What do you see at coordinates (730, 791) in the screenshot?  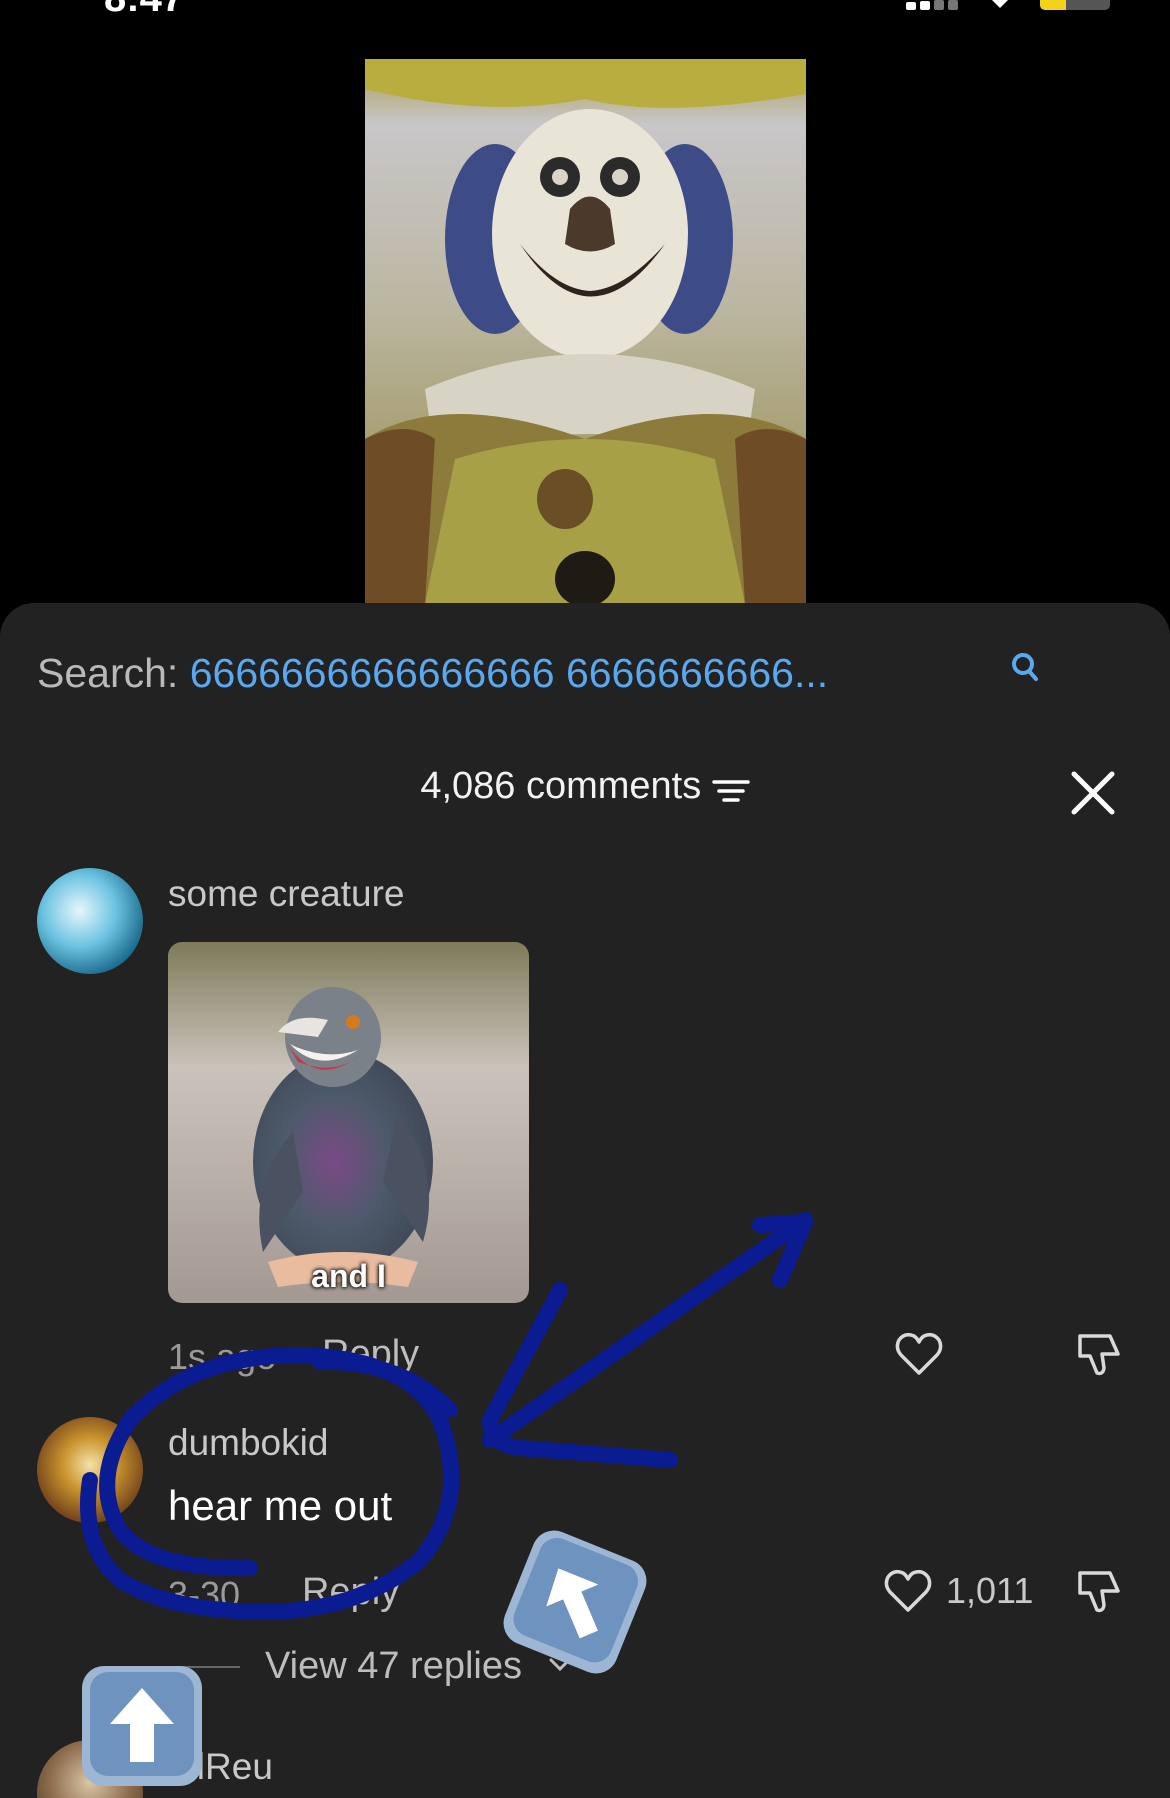 I see `filter-icon` at bounding box center [730, 791].